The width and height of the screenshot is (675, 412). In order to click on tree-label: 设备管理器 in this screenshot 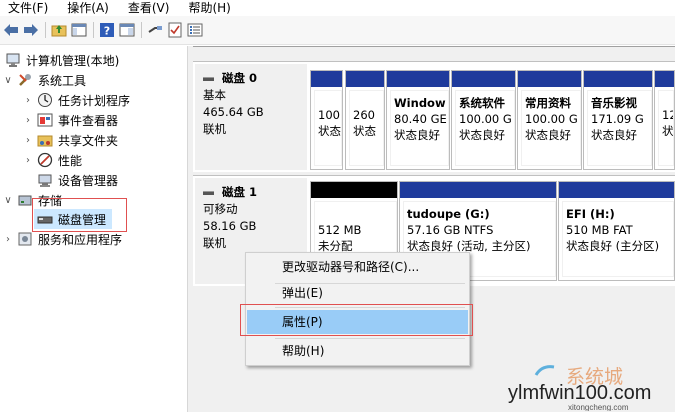, I will do `click(88, 180)`.